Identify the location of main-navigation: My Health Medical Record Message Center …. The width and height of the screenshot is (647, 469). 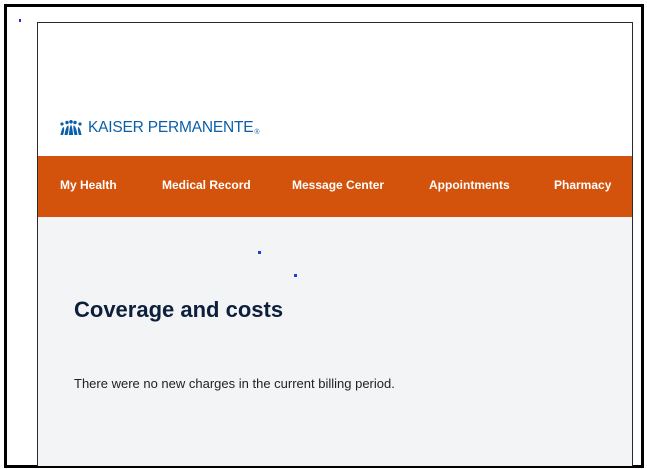
(335, 186).